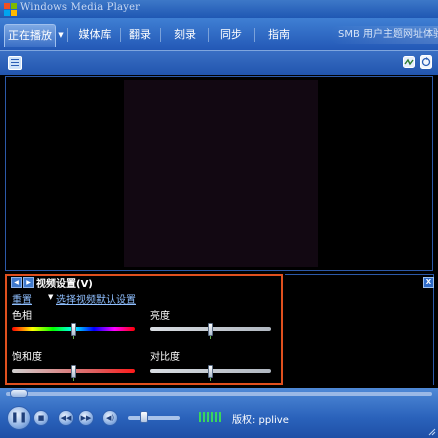  What do you see at coordinates (16, 282) in the screenshot?
I see `arrow-left-icon: ◀` at bounding box center [16, 282].